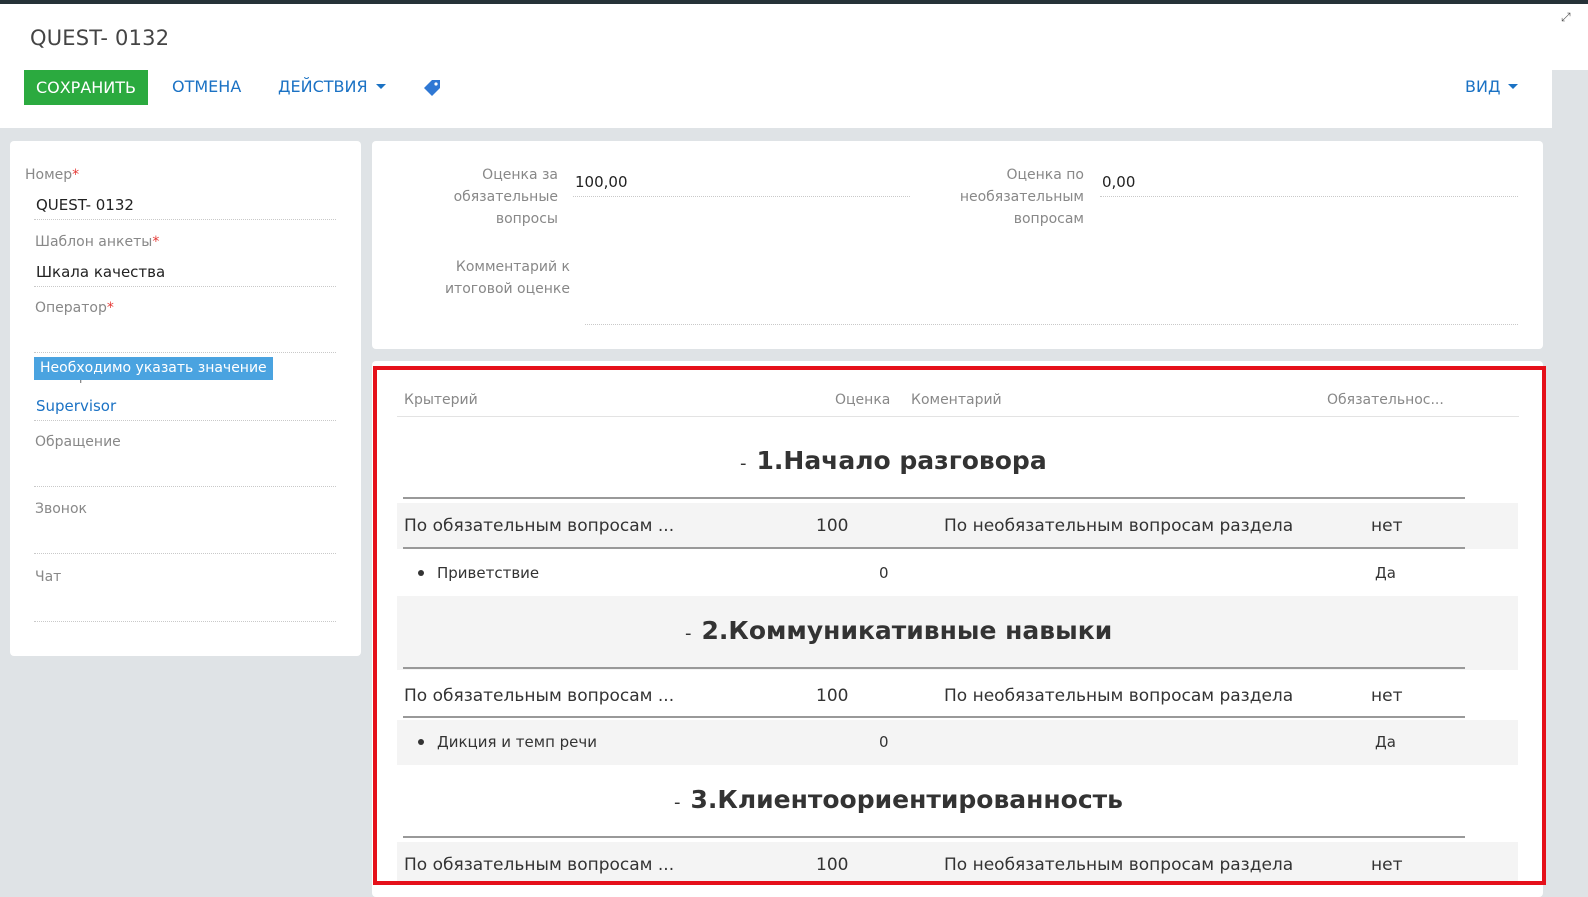 The width and height of the screenshot is (1588, 897). What do you see at coordinates (85, 205) in the screenshot?
I see `number-field: QUEST- 0132` at bounding box center [85, 205].